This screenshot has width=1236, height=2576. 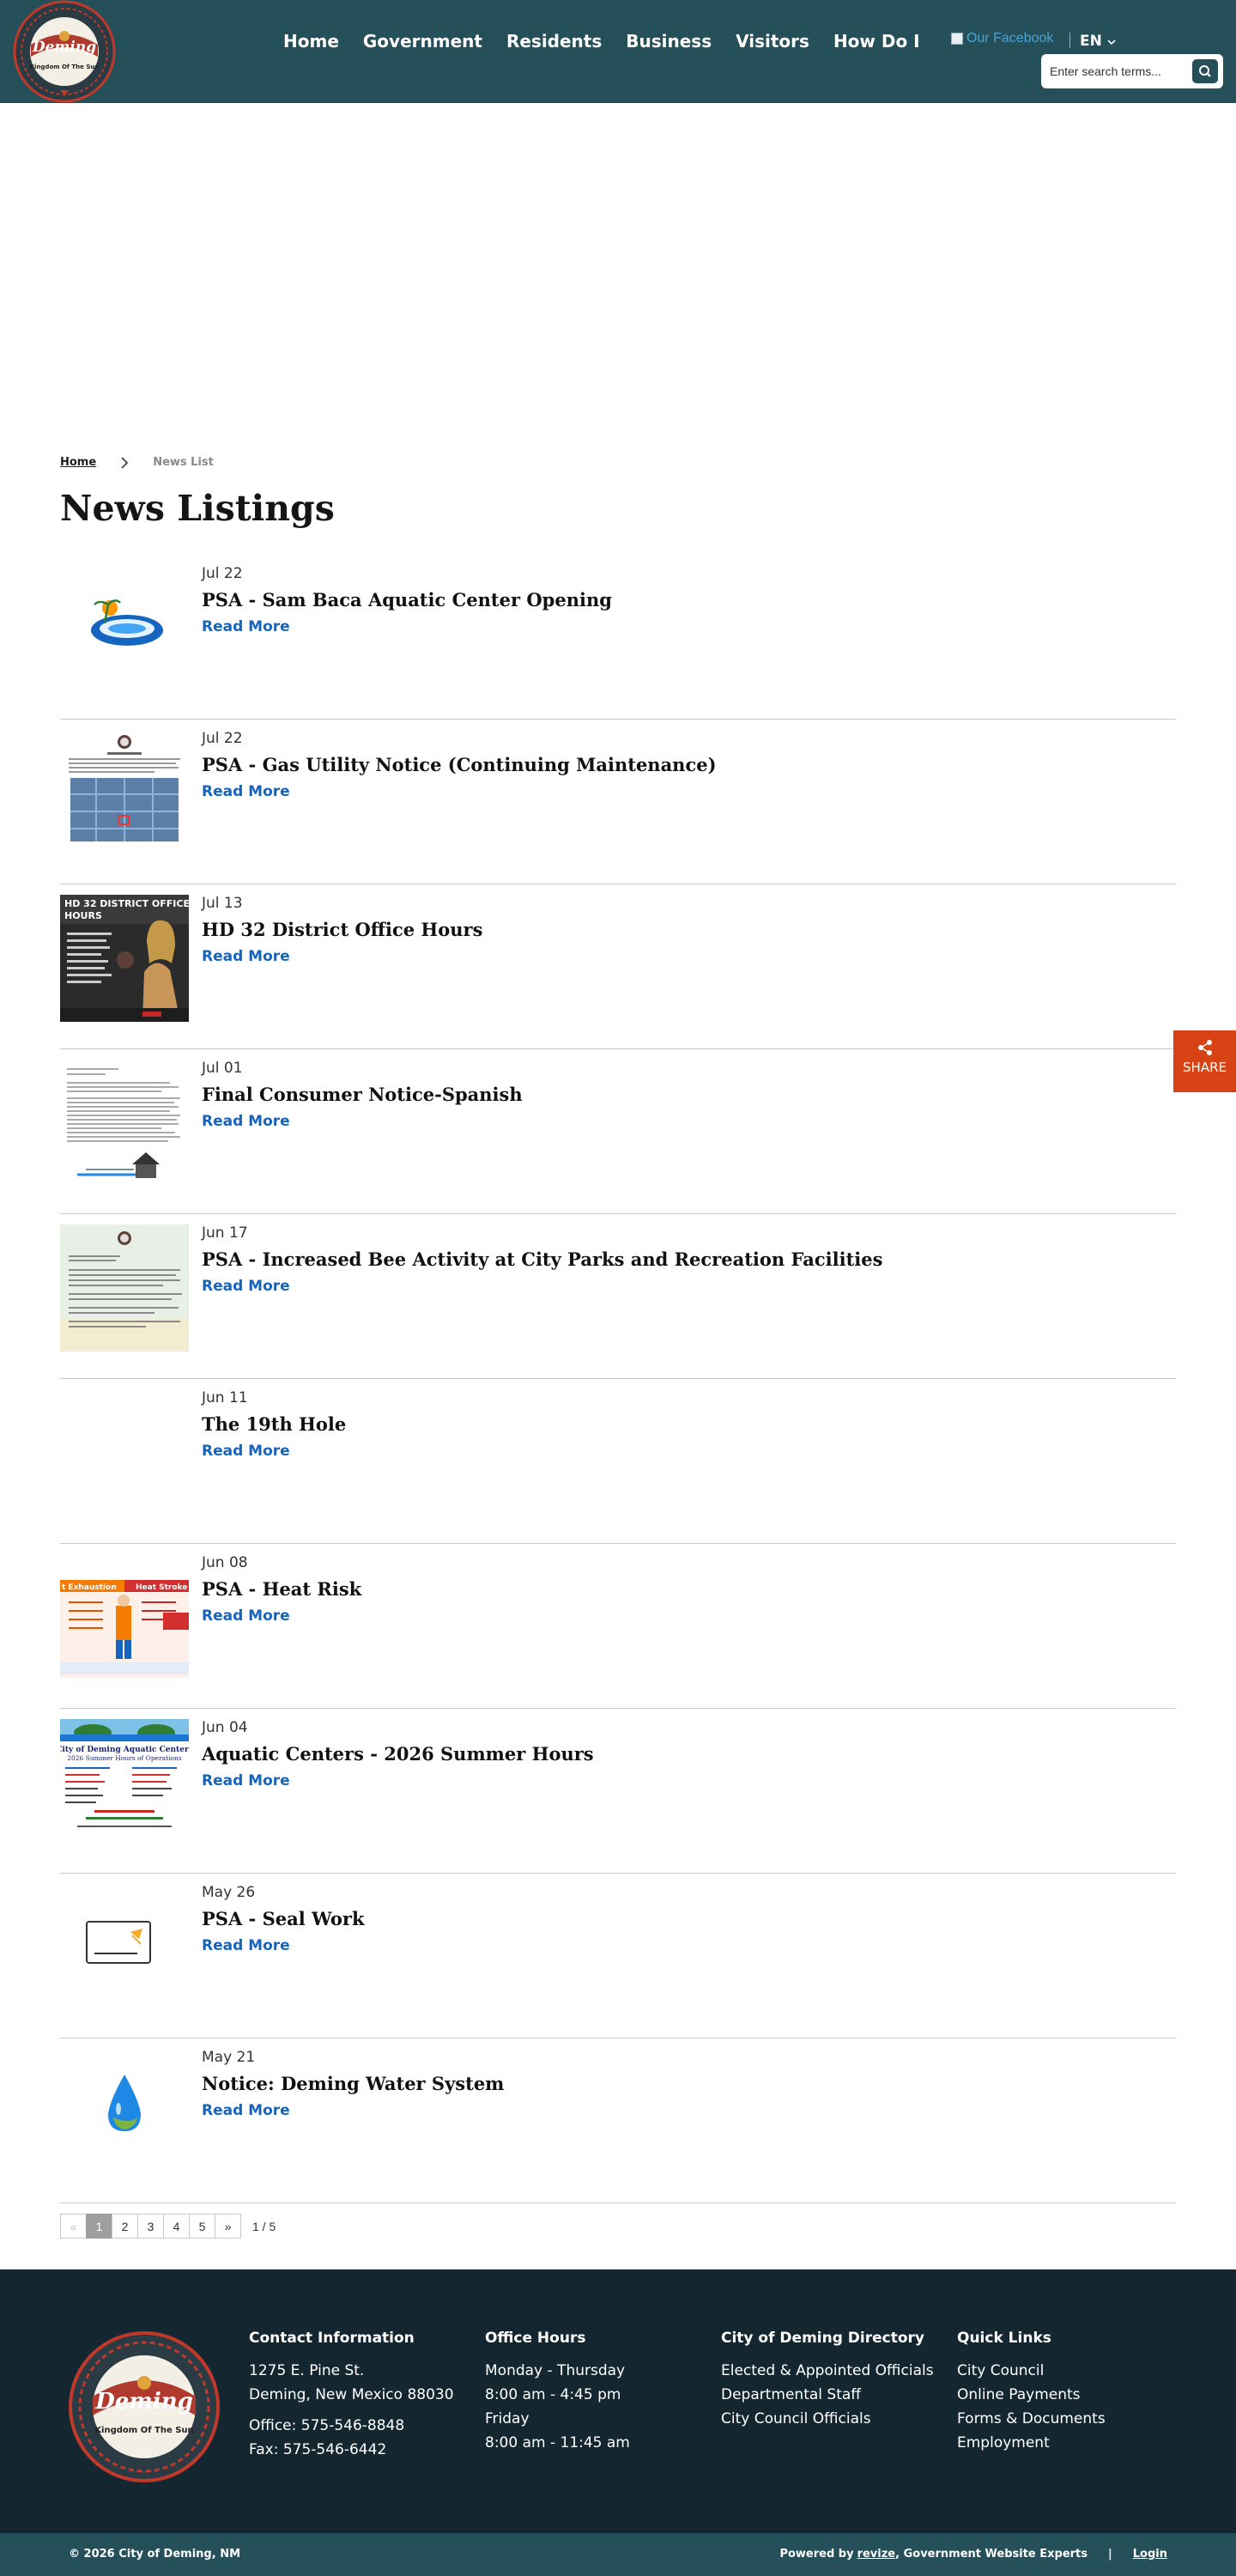 I want to click on share-button: SHARE, so click(x=1204, y=1061).